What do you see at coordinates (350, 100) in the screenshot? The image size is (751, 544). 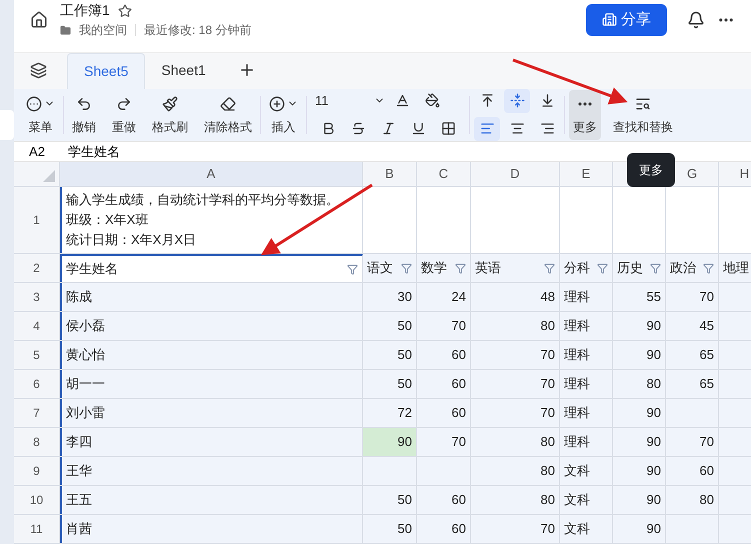 I see `font-size-select: 11` at bounding box center [350, 100].